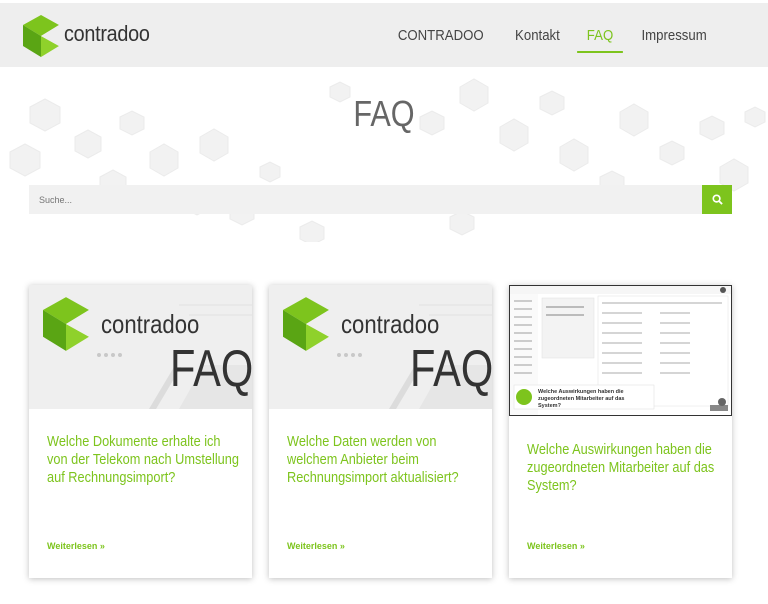  What do you see at coordinates (599, 38) in the screenshot?
I see `nav-faq: FAQ` at bounding box center [599, 38].